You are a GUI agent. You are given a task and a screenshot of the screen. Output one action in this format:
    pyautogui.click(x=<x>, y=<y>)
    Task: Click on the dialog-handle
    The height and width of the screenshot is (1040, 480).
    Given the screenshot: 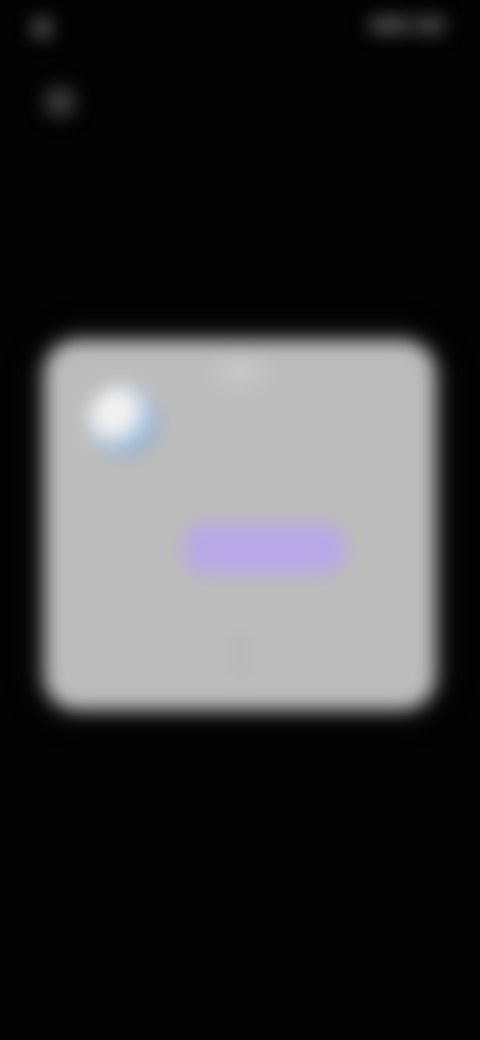 What is the action you would take?
    pyautogui.click(x=240, y=372)
    